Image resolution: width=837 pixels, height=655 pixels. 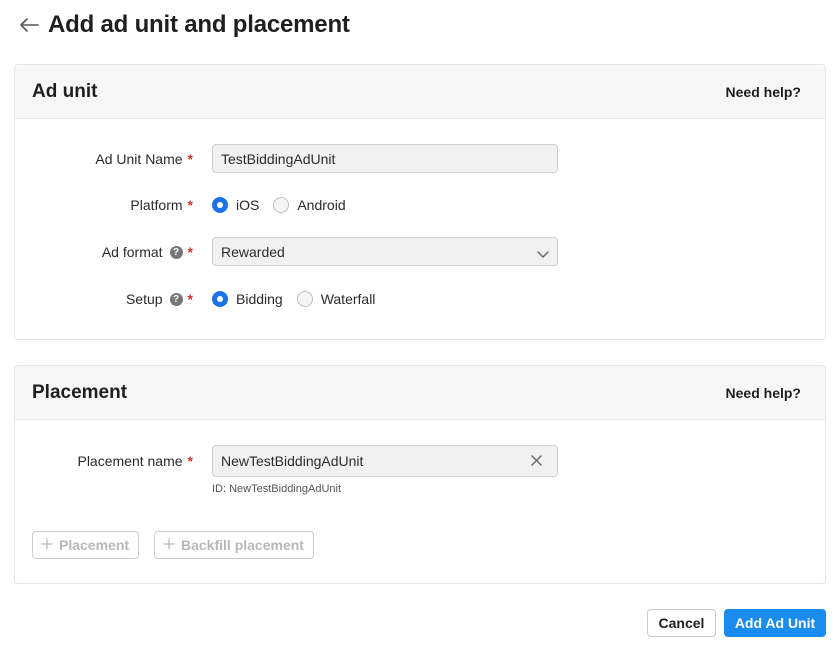 What do you see at coordinates (543, 254) in the screenshot?
I see `chevron-down-icon` at bounding box center [543, 254].